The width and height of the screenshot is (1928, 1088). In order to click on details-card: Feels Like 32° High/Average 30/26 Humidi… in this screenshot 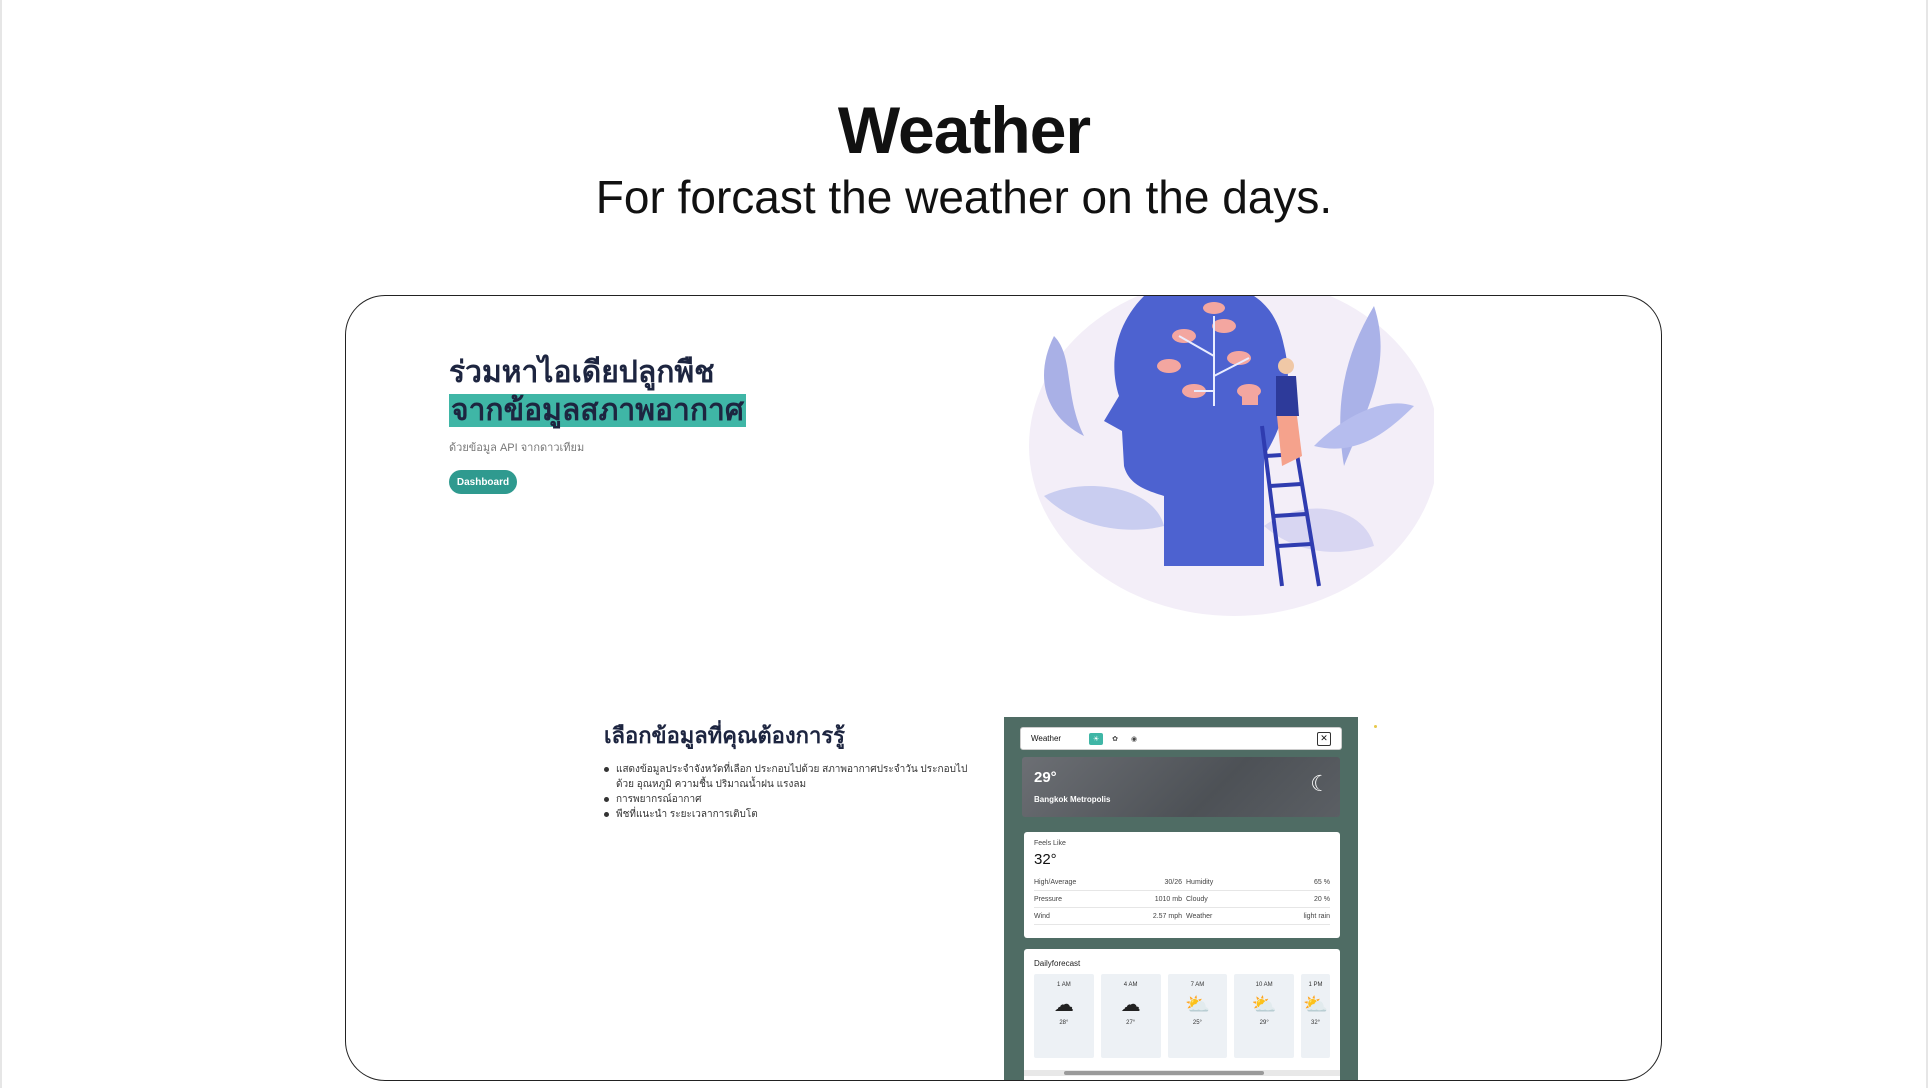, I will do `click(1182, 885)`.